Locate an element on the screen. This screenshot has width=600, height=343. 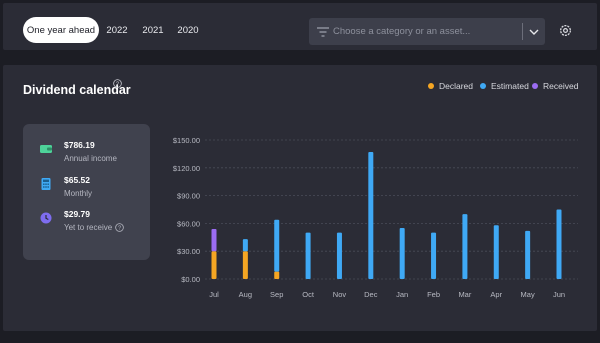
x-tick-label: Jan is located at coordinates (402, 294).